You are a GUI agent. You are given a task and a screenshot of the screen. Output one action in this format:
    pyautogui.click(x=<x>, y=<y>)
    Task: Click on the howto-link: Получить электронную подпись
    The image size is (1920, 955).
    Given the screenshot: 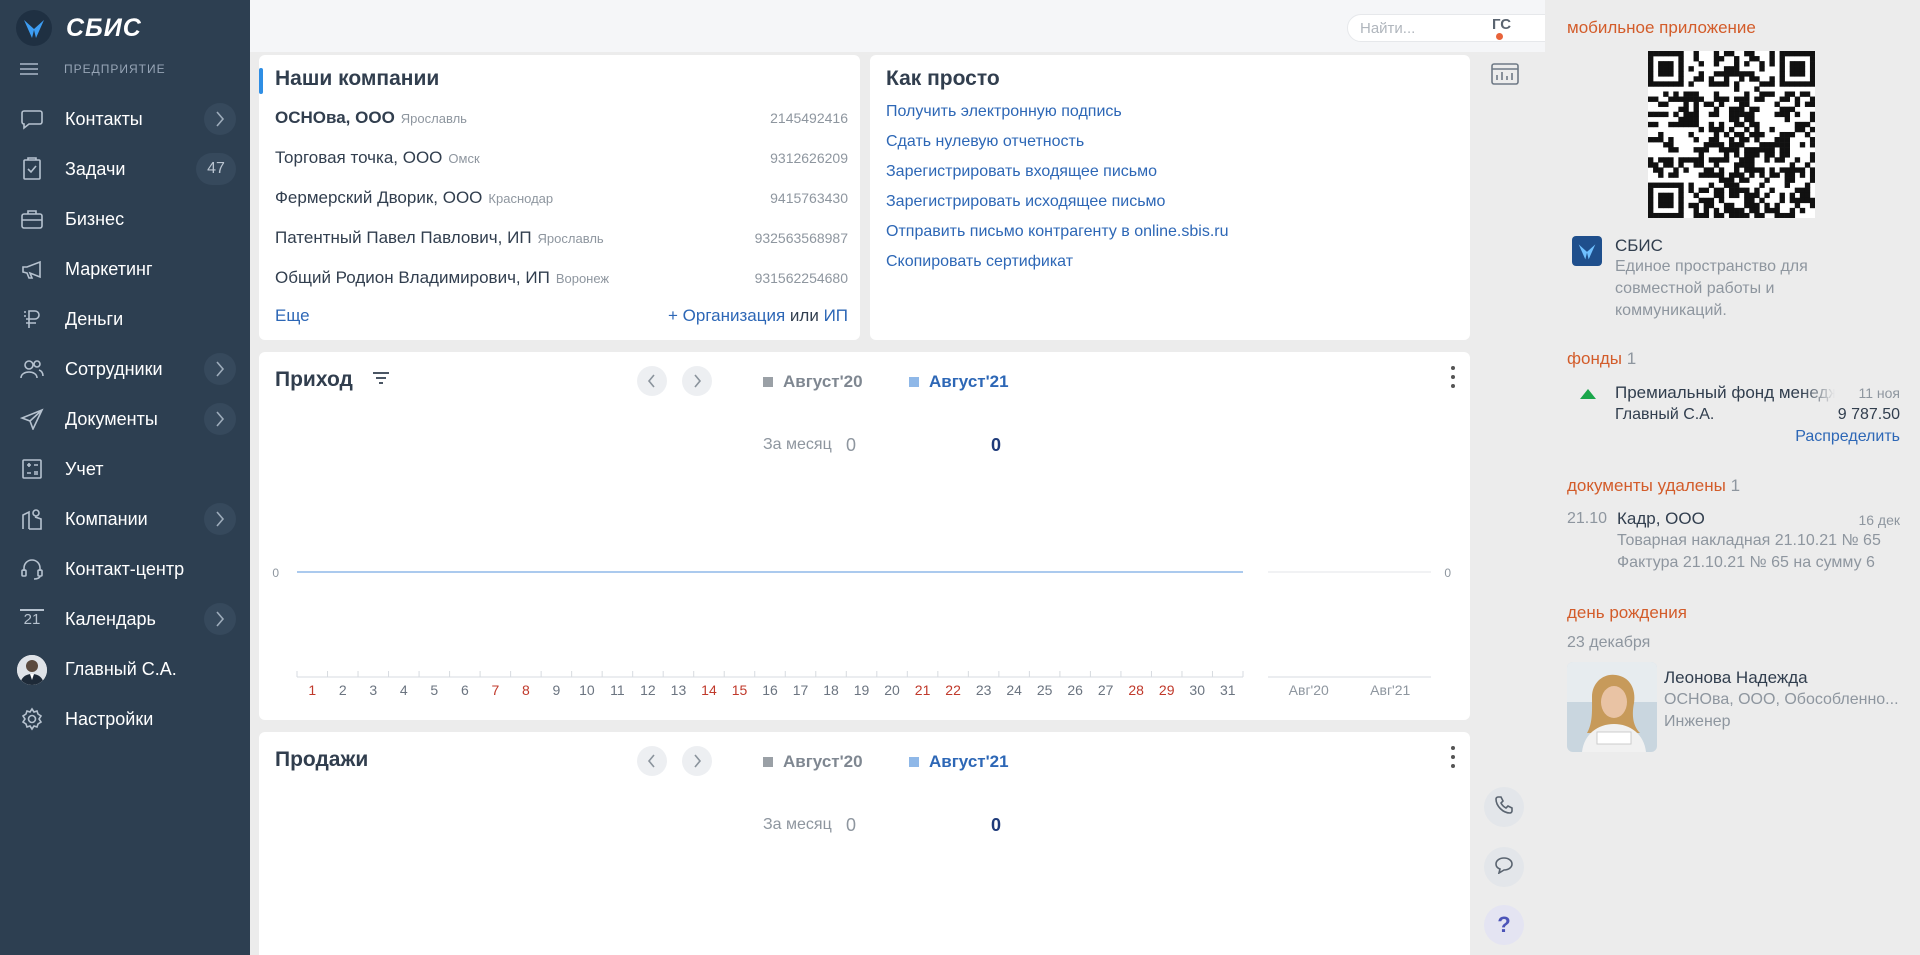 What is the action you would take?
    pyautogui.click(x=1004, y=112)
    